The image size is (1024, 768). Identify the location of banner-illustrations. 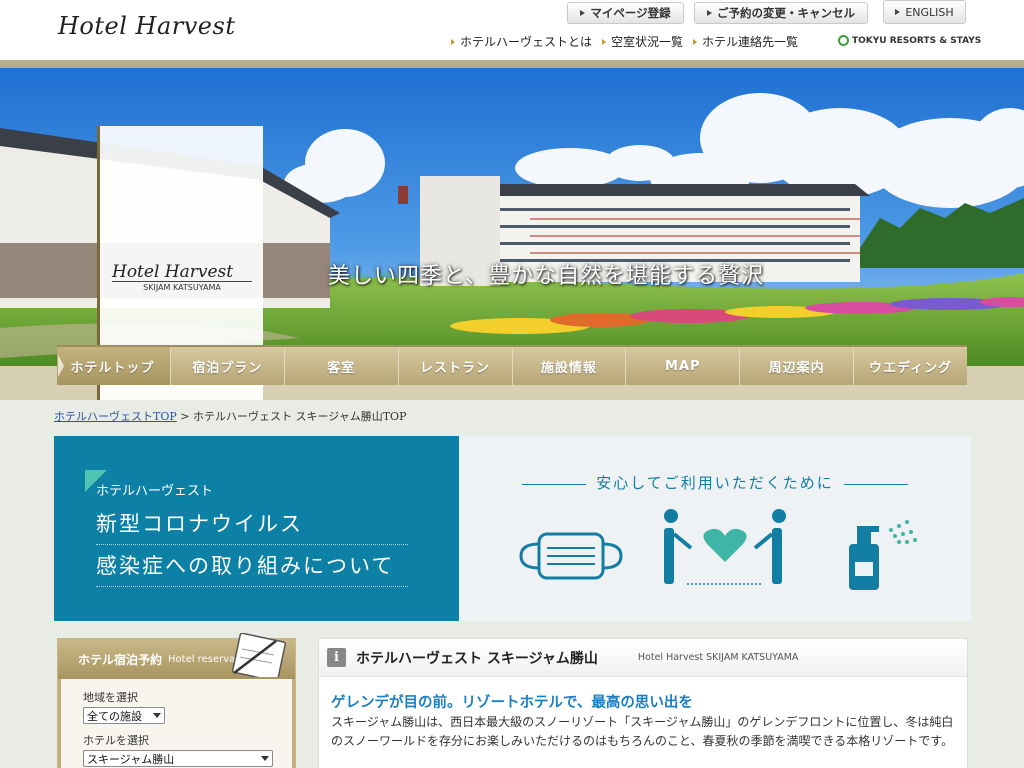
(718, 549).